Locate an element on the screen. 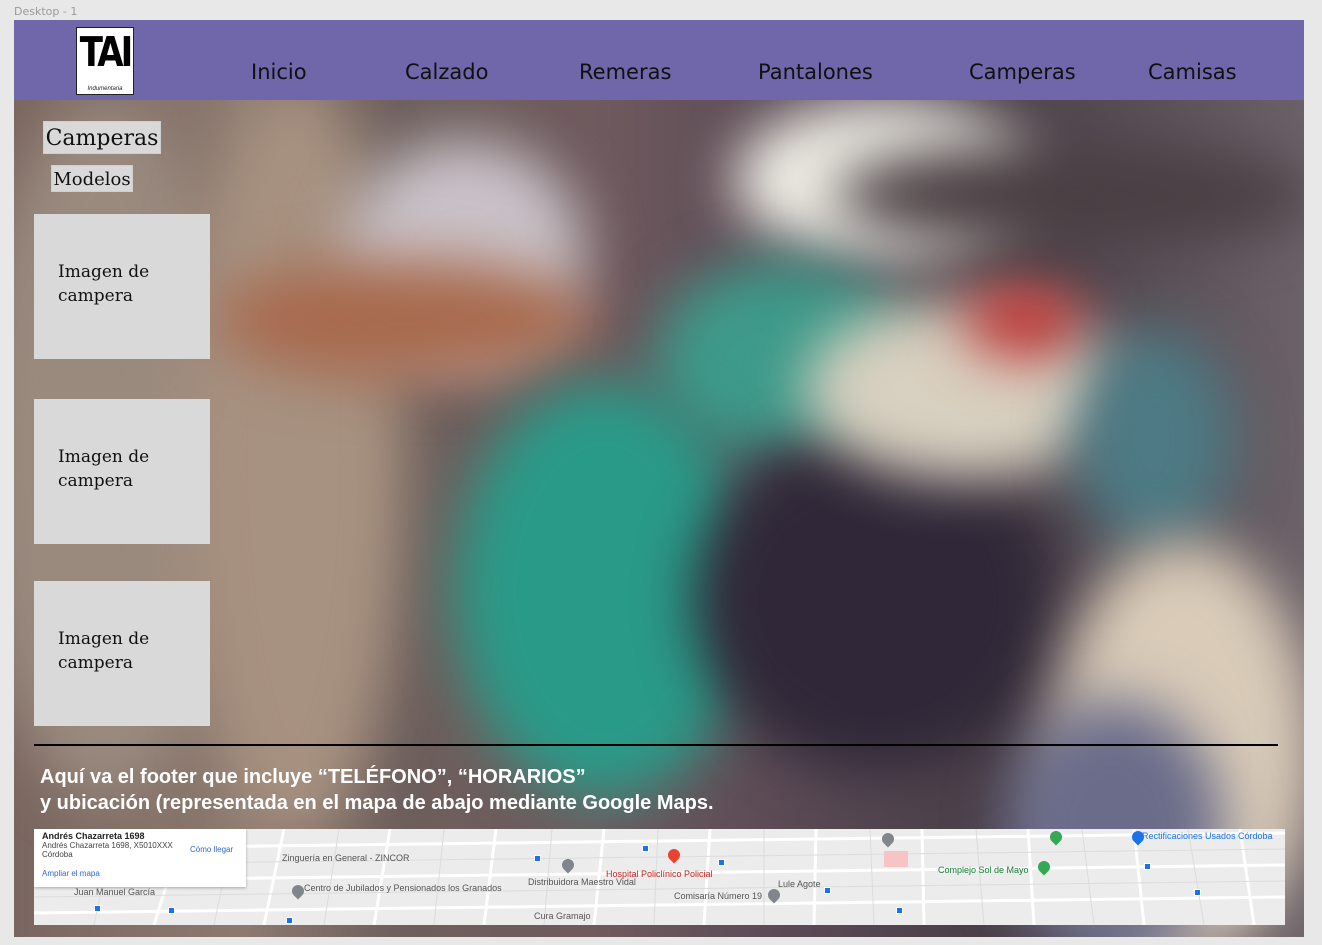  section-subtitle: Modelos is located at coordinates (92, 178).